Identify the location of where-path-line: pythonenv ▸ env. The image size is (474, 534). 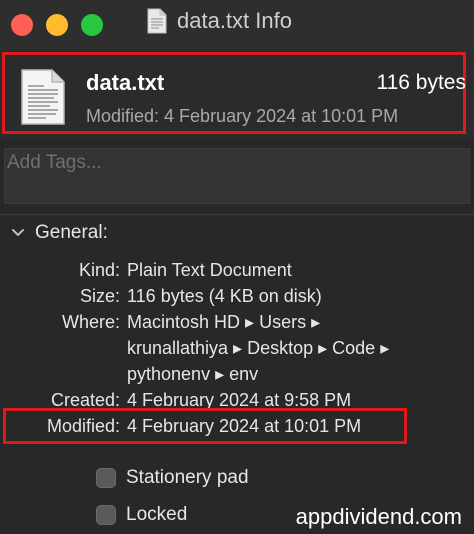
(193, 374).